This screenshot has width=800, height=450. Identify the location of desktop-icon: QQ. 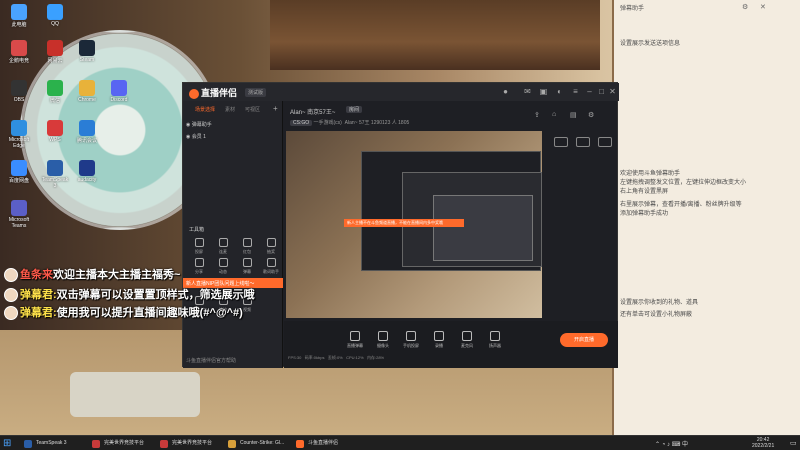
(55, 15).